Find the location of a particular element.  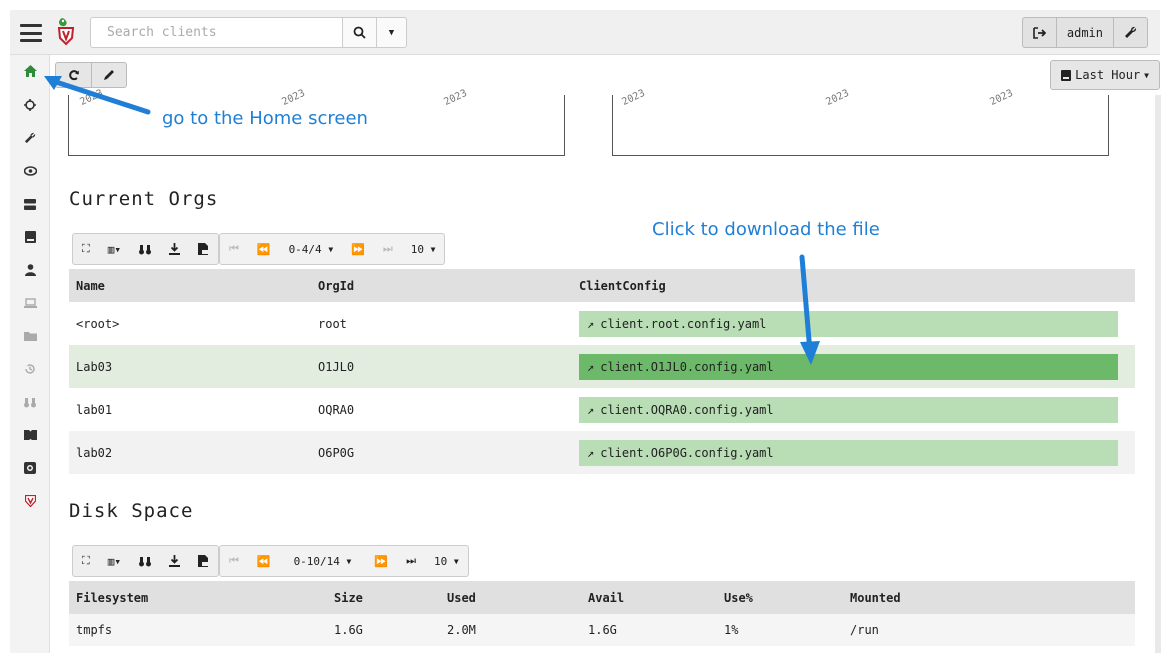

column-header: Name is located at coordinates (190, 285).